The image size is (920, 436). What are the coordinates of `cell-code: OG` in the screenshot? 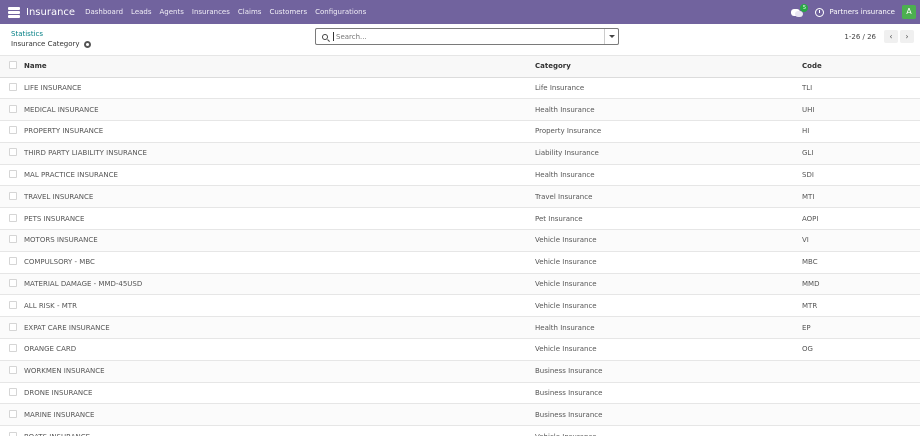 It's located at (861, 349).